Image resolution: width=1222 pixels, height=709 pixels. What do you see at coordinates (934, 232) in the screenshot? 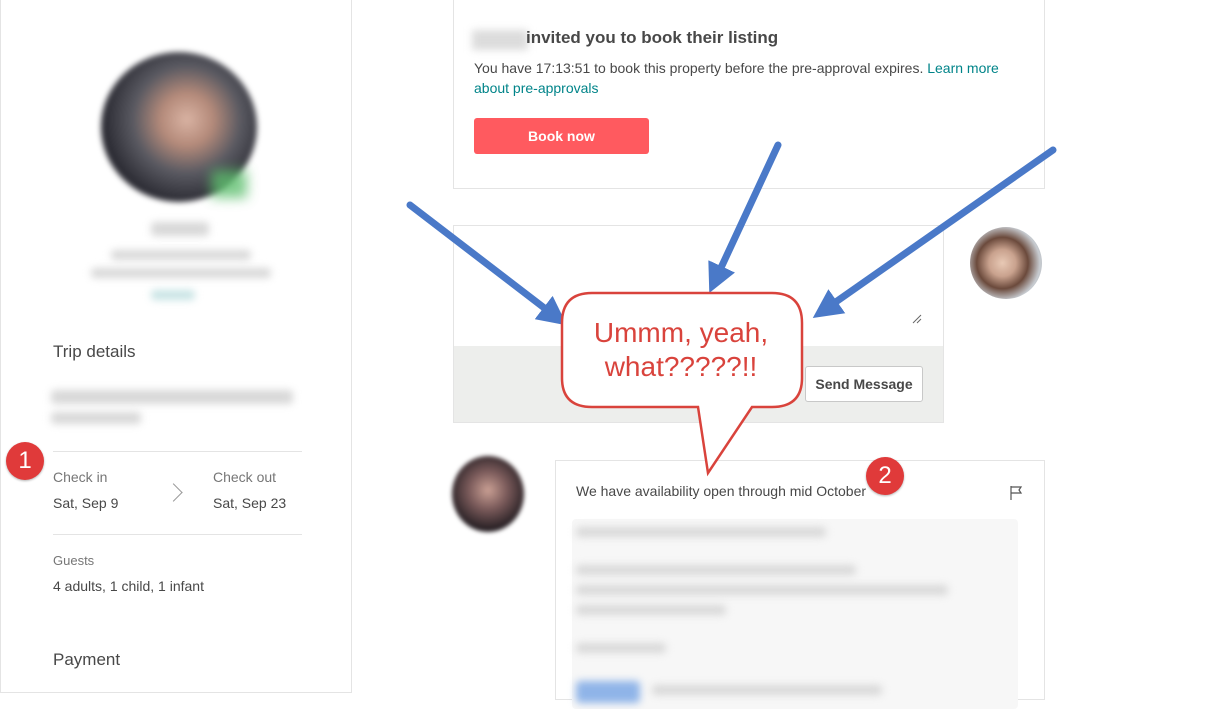
I see `arrow-right` at bounding box center [934, 232].